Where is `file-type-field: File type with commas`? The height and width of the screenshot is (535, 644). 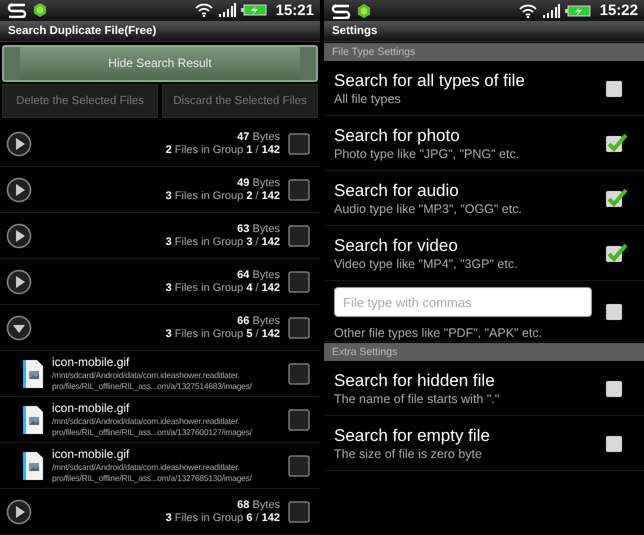
file-type-field: File type with commas is located at coordinates (463, 302).